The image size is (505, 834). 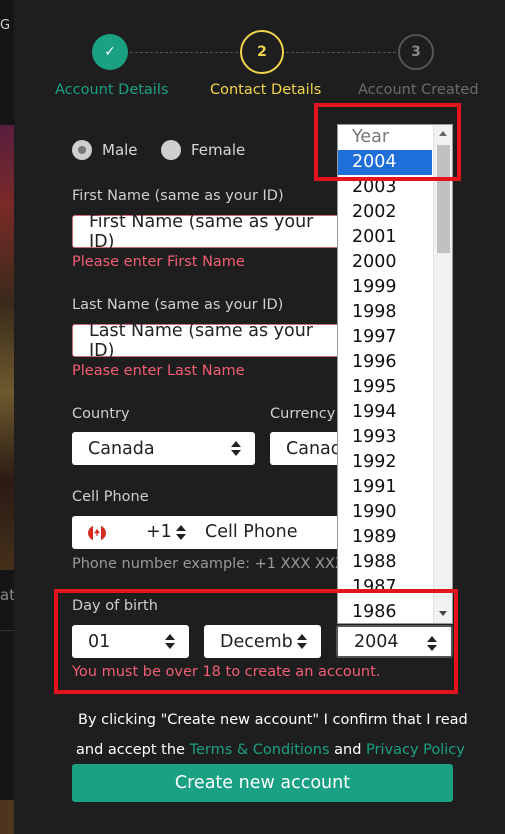 What do you see at coordinates (110, 52) in the screenshot?
I see `step-1-checkmark-icon: ✓` at bounding box center [110, 52].